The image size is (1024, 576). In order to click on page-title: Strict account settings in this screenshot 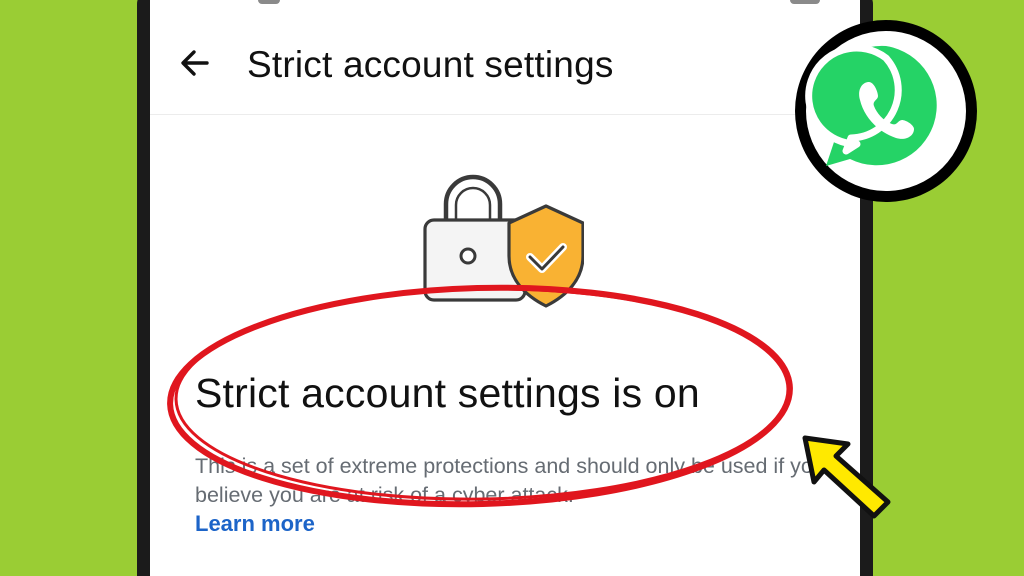, I will do `click(430, 64)`.